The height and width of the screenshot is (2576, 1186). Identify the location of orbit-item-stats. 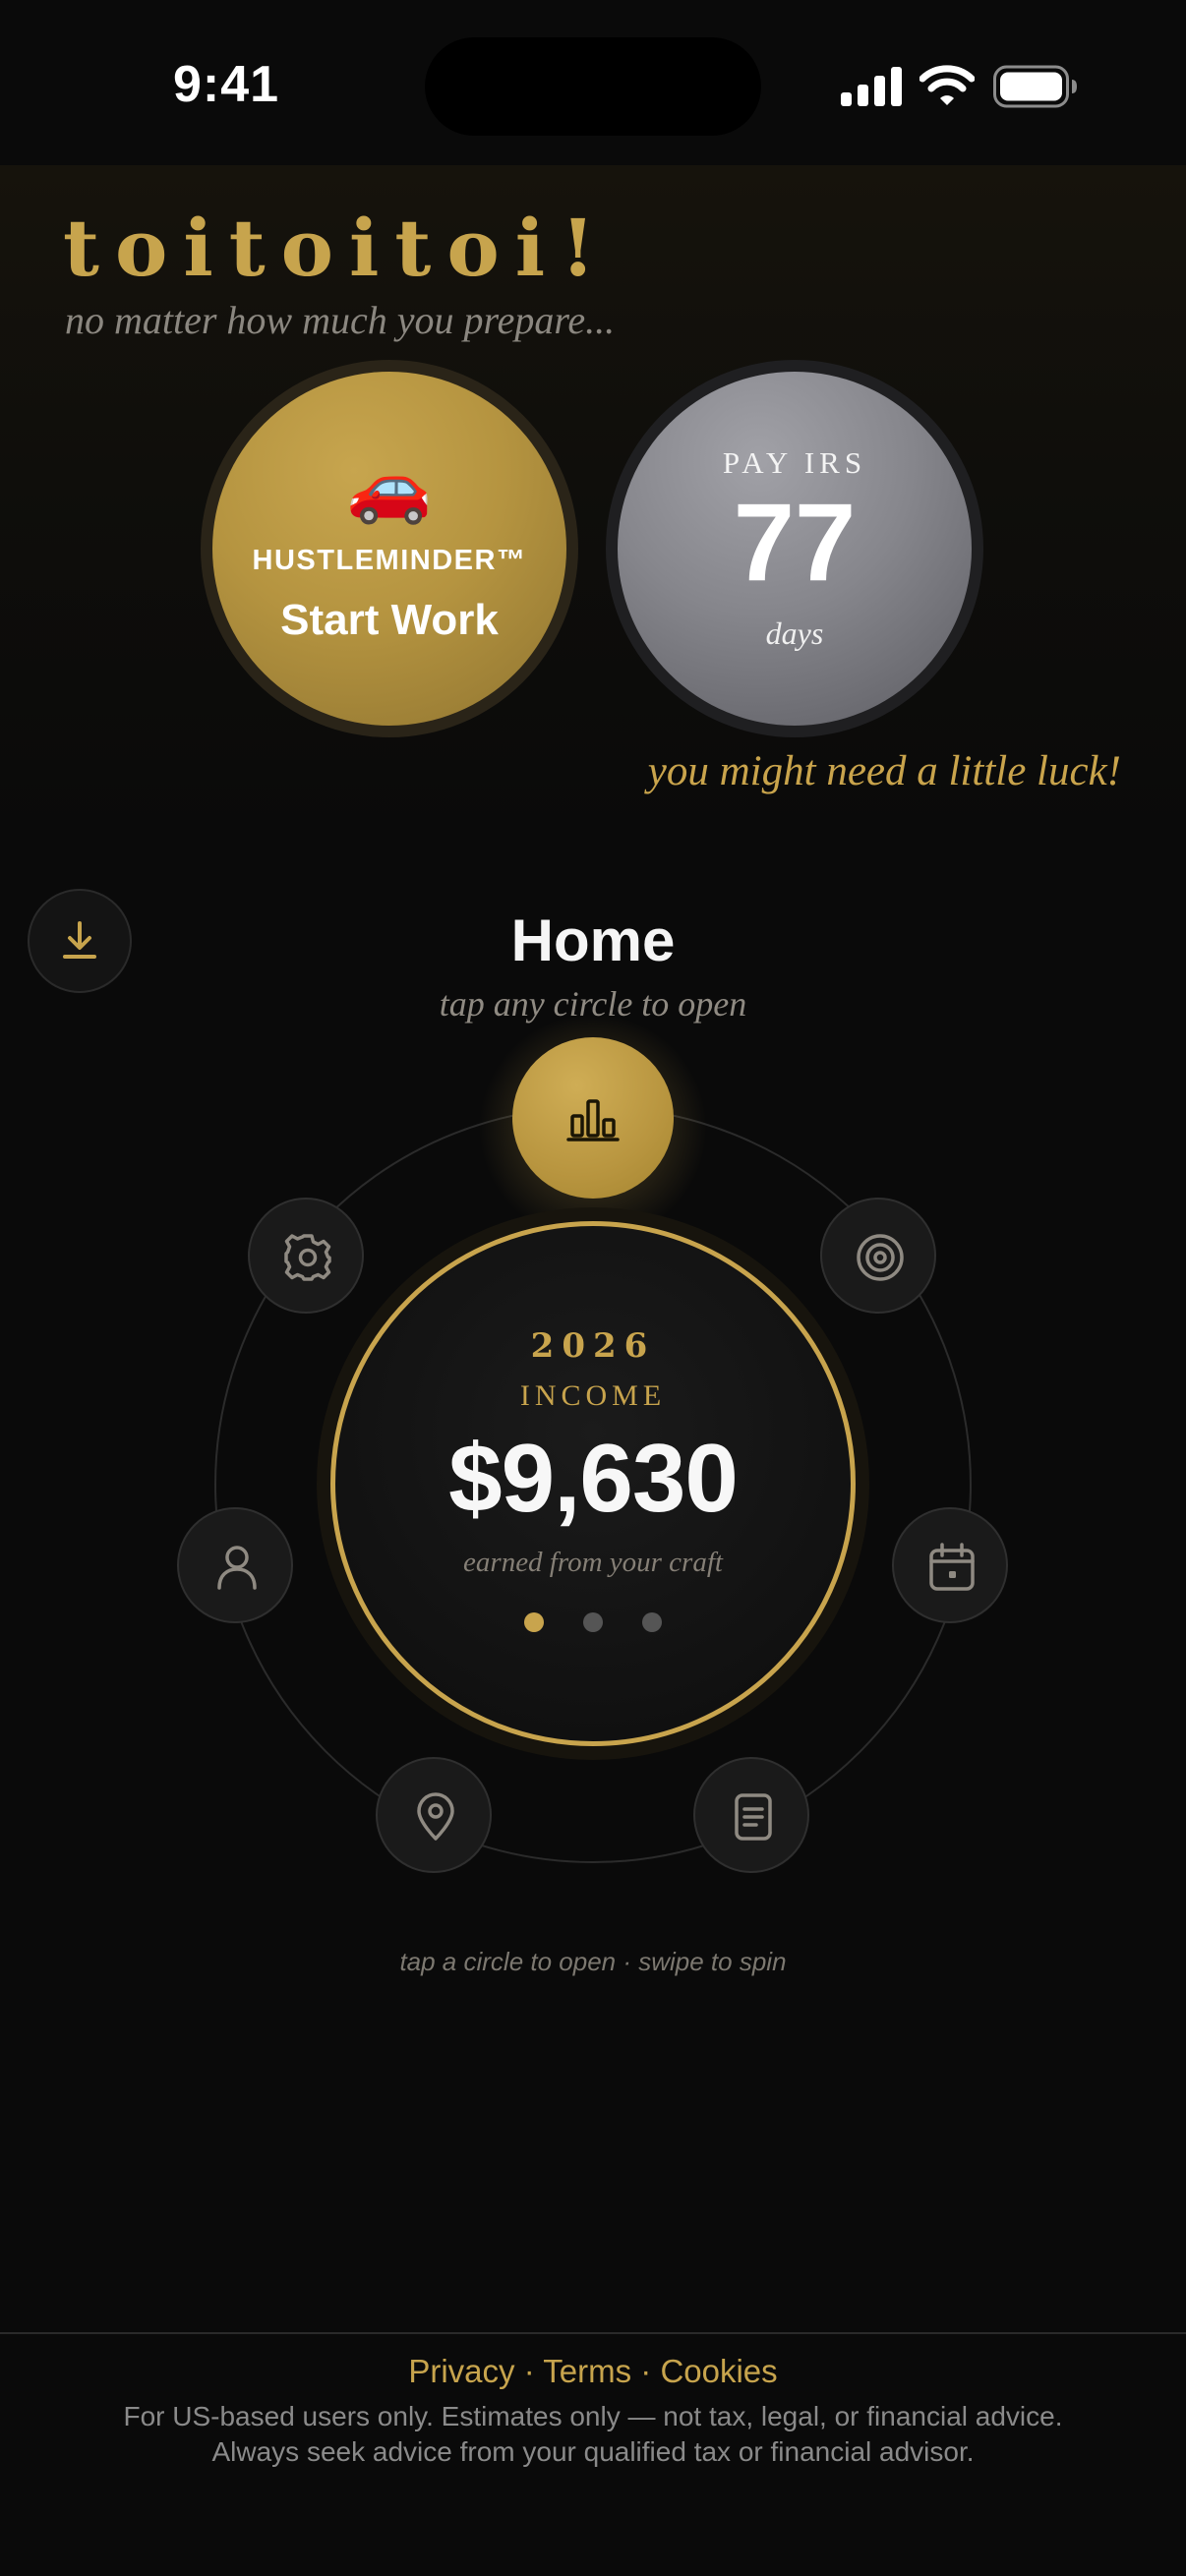
(593, 1118).